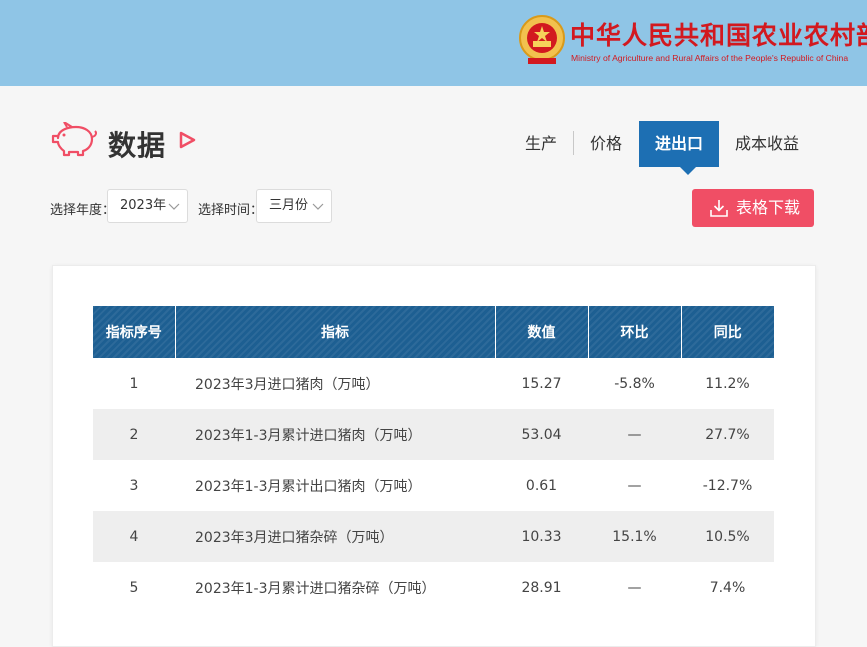 This screenshot has height=647, width=867. Describe the element at coordinates (308, 486) in the screenshot. I see `cell-indicator: 2023年1-3月累计出口猪肉（万吨）` at that location.